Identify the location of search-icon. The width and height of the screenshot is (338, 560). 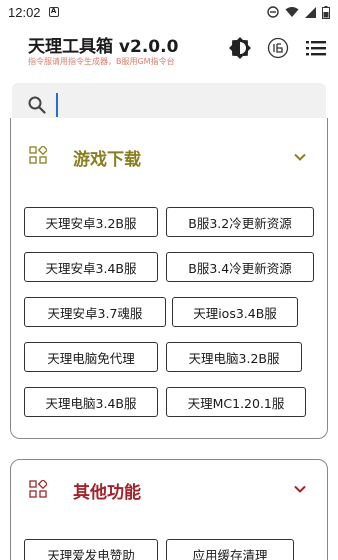
(37, 105).